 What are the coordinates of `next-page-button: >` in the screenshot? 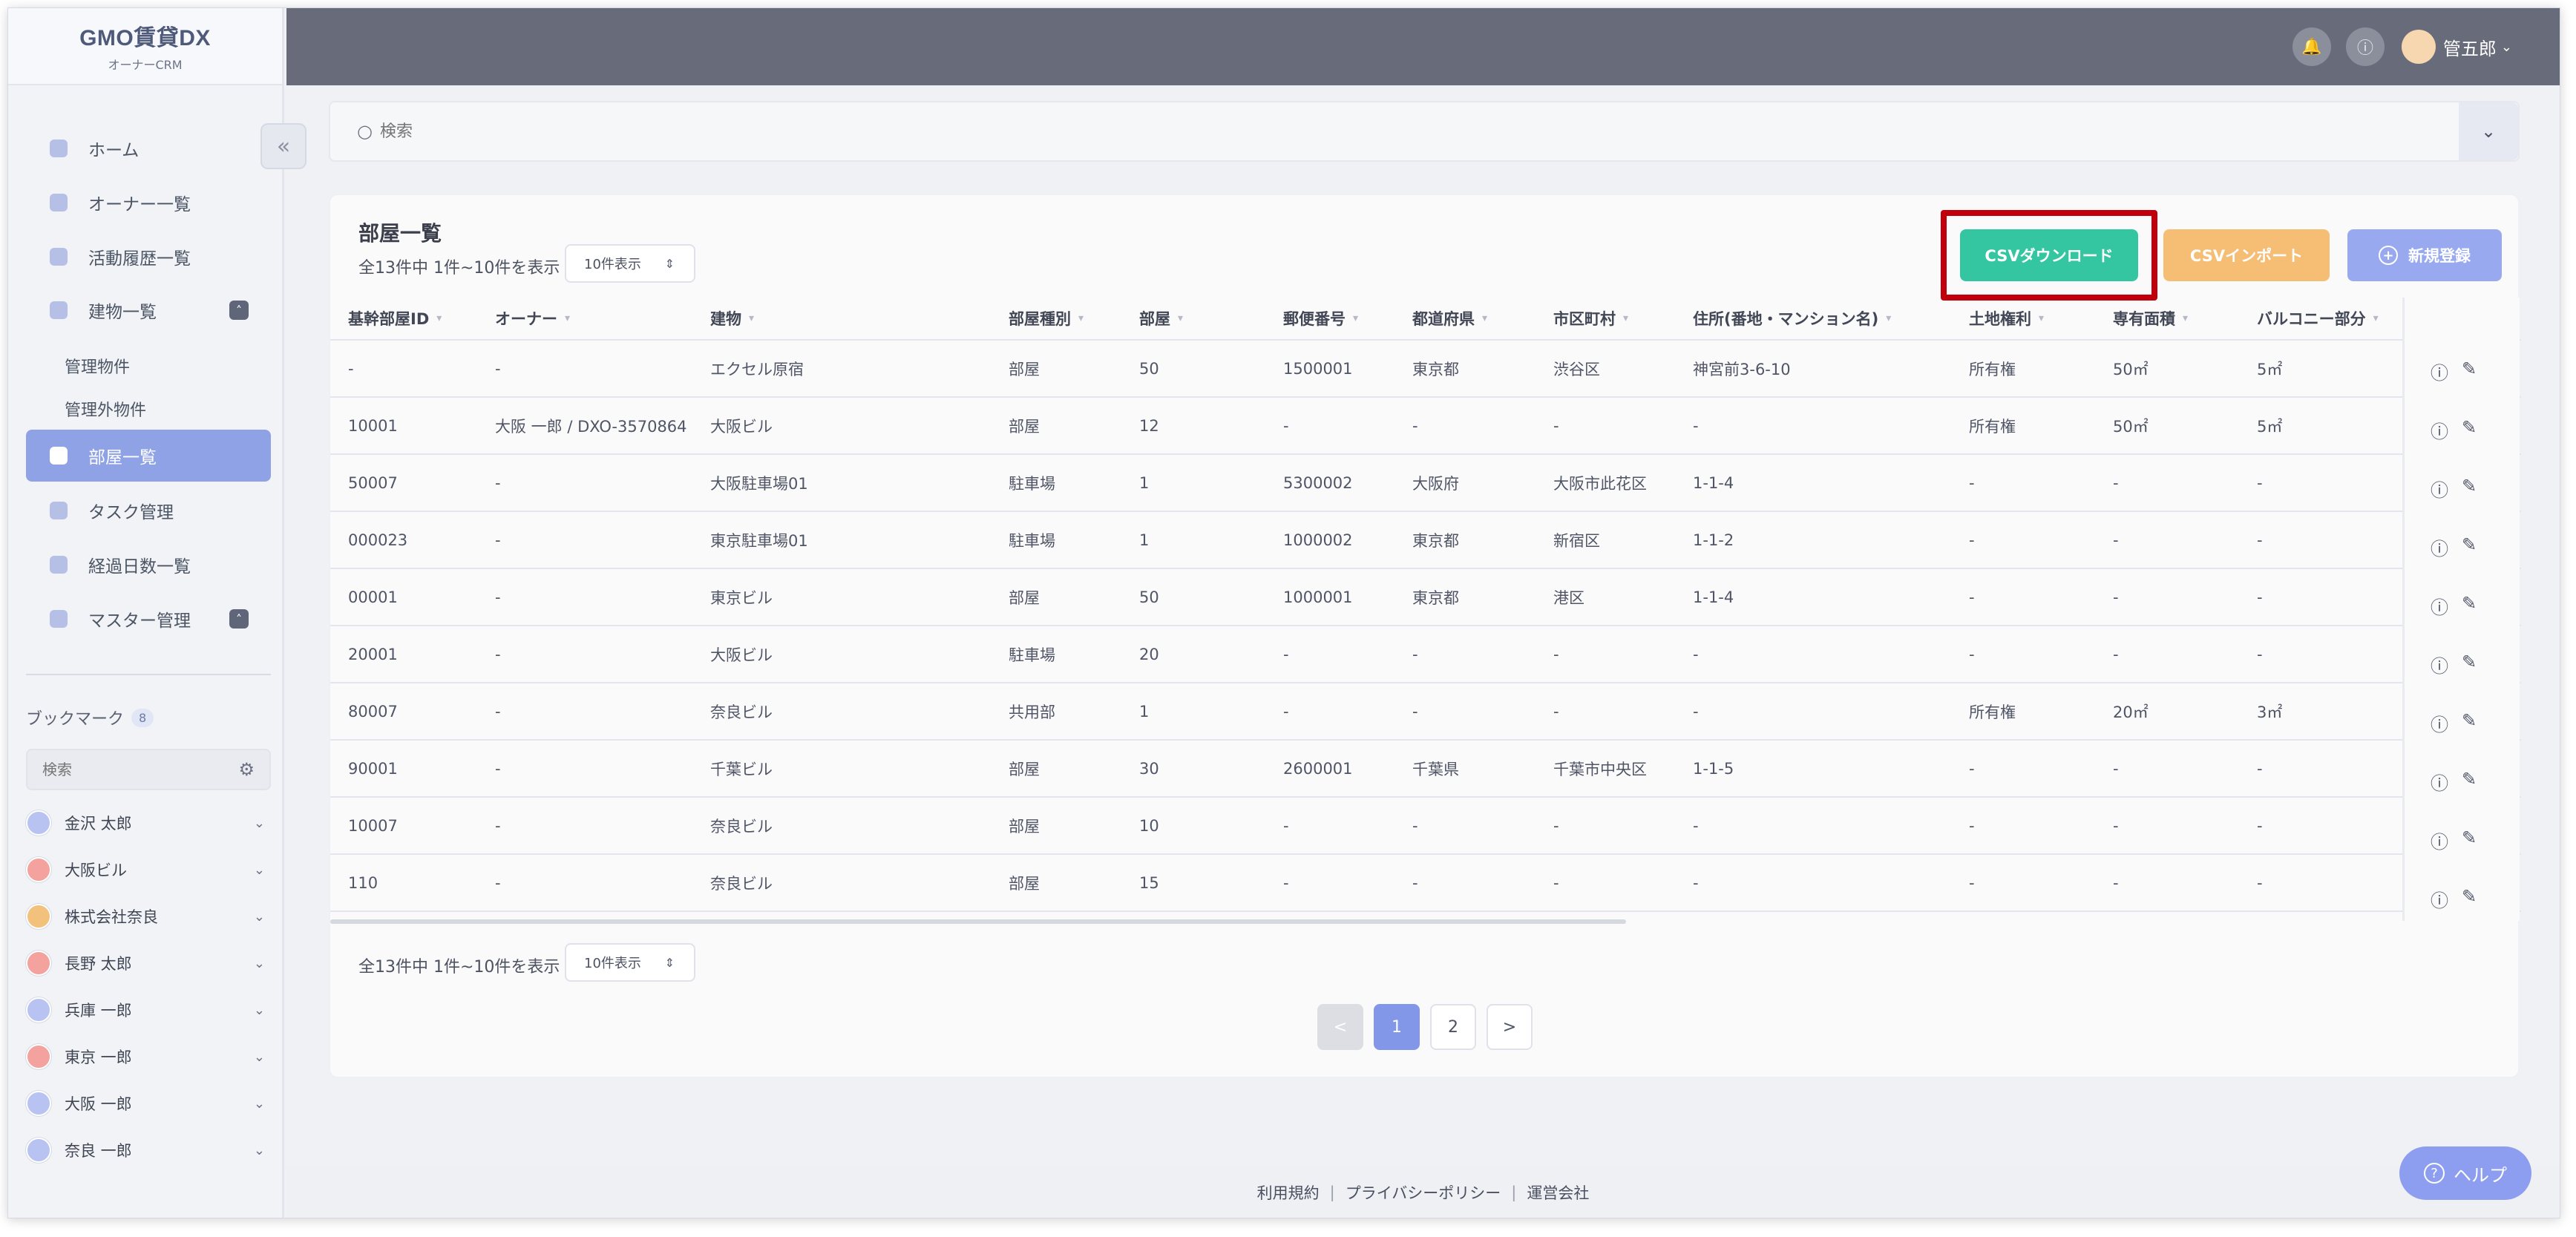 It's located at (1510, 1027).